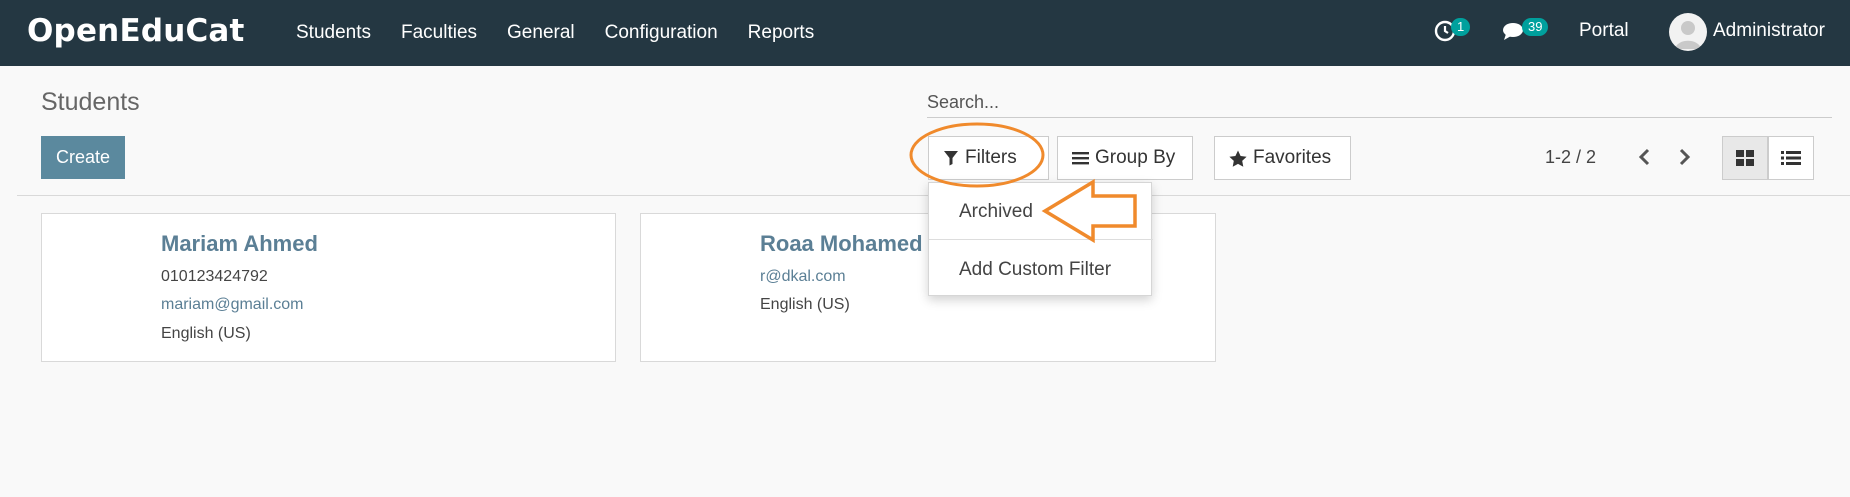  What do you see at coordinates (841, 244) in the screenshot?
I see `student-name: Roaa Mohamed` at bounding box center [841, 244].